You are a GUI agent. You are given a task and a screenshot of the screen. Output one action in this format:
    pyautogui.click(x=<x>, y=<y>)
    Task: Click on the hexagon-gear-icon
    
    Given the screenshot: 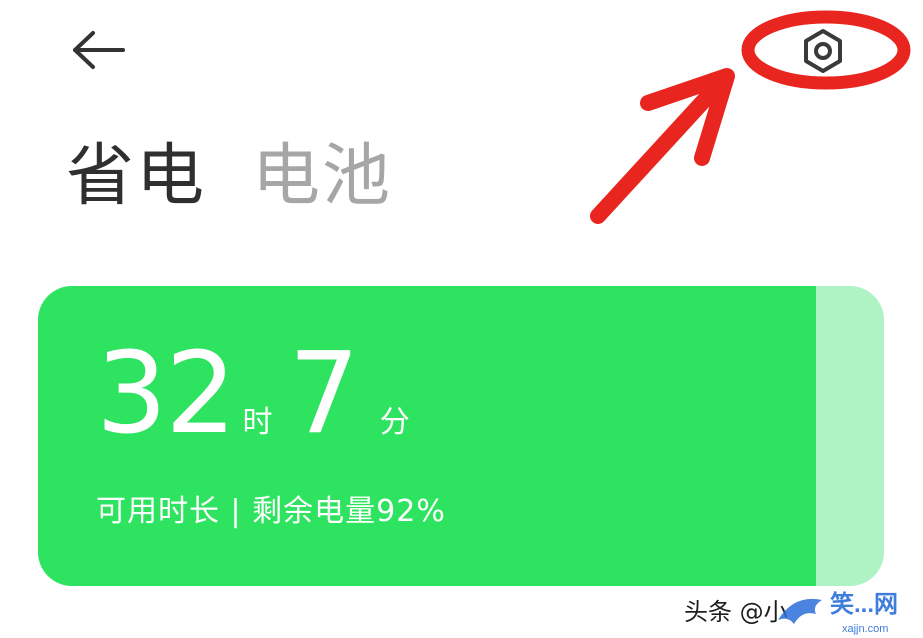 What is the action you would take?
    pyautogui.click(x=823, y=51)
    